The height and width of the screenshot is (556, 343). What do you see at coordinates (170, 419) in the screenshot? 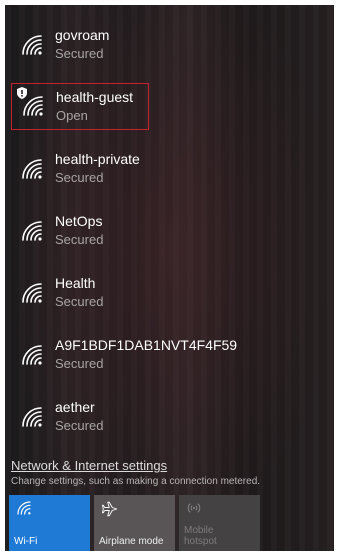
I see `network-item-aether: aether Secured` at bounding box center [170, 419].